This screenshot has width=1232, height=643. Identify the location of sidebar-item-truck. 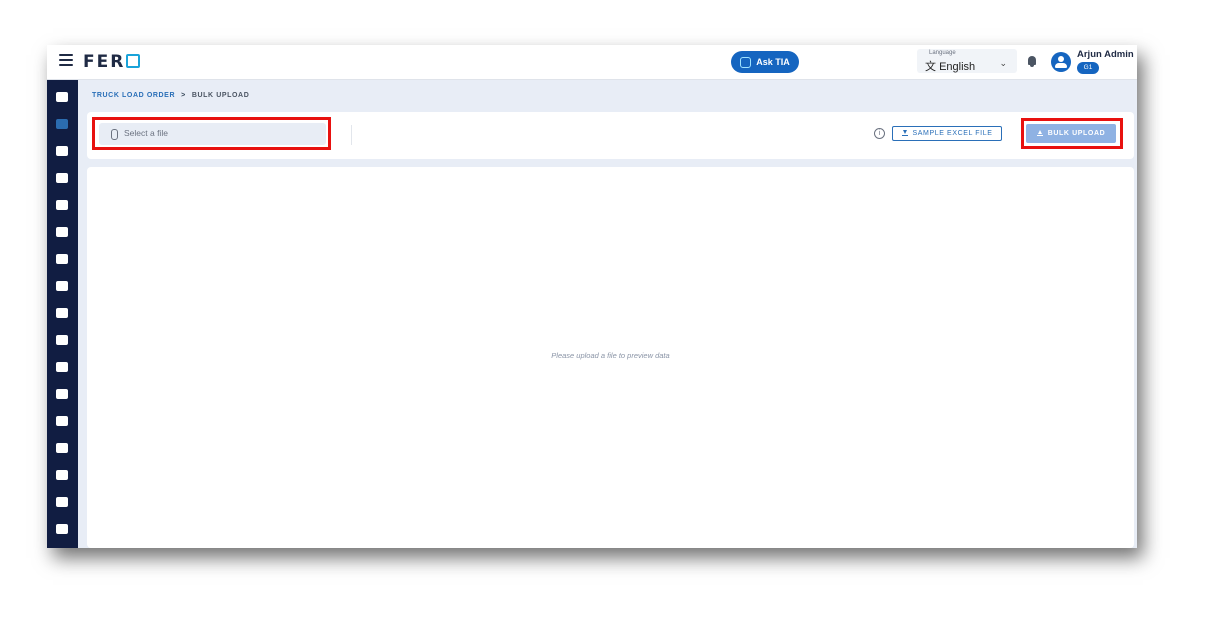
(62, 205).